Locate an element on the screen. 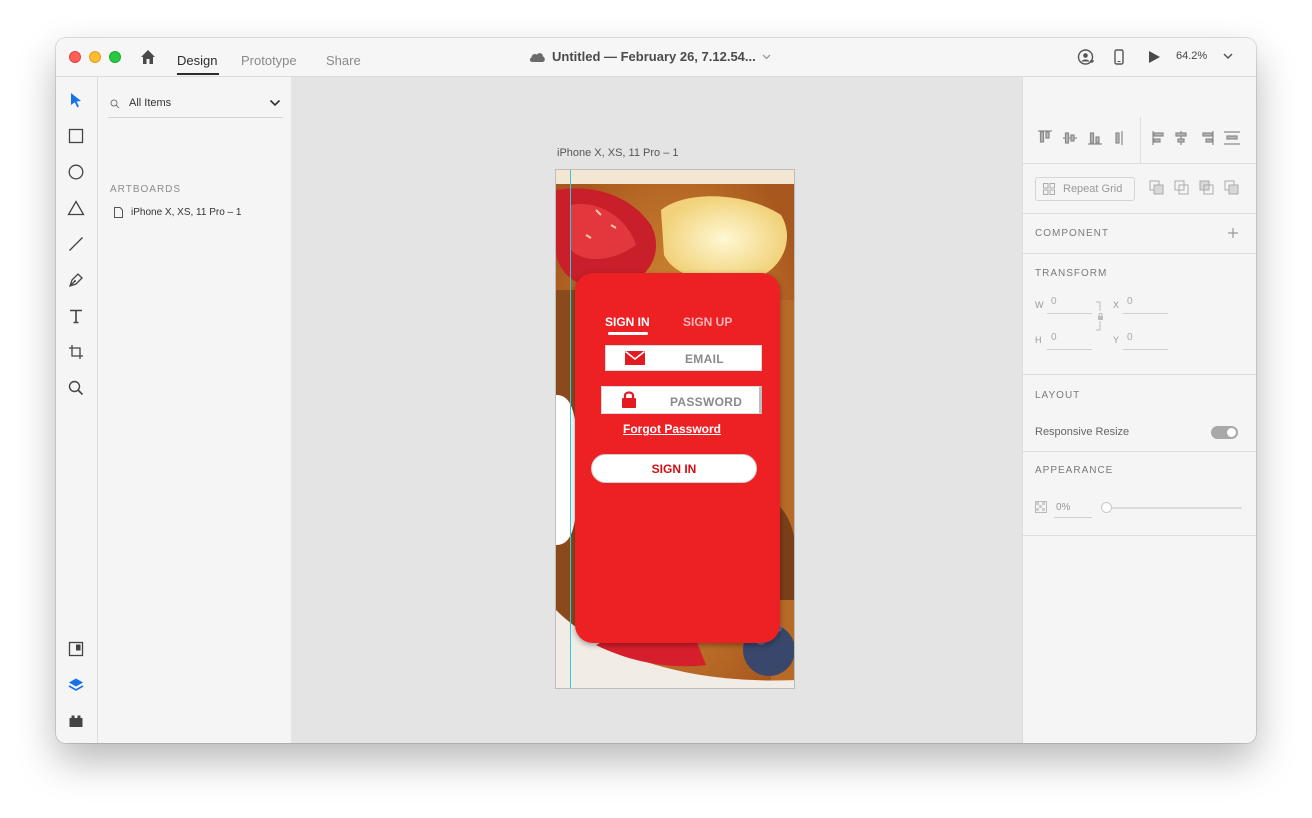 The height and width of the screenshot is (818, 1312). layers-panel-button is located at coordinates (76, 685).